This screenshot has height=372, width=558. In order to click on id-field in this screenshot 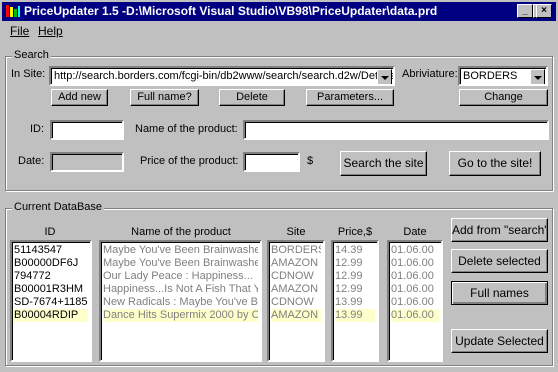, I will do `click(87, 130)`.